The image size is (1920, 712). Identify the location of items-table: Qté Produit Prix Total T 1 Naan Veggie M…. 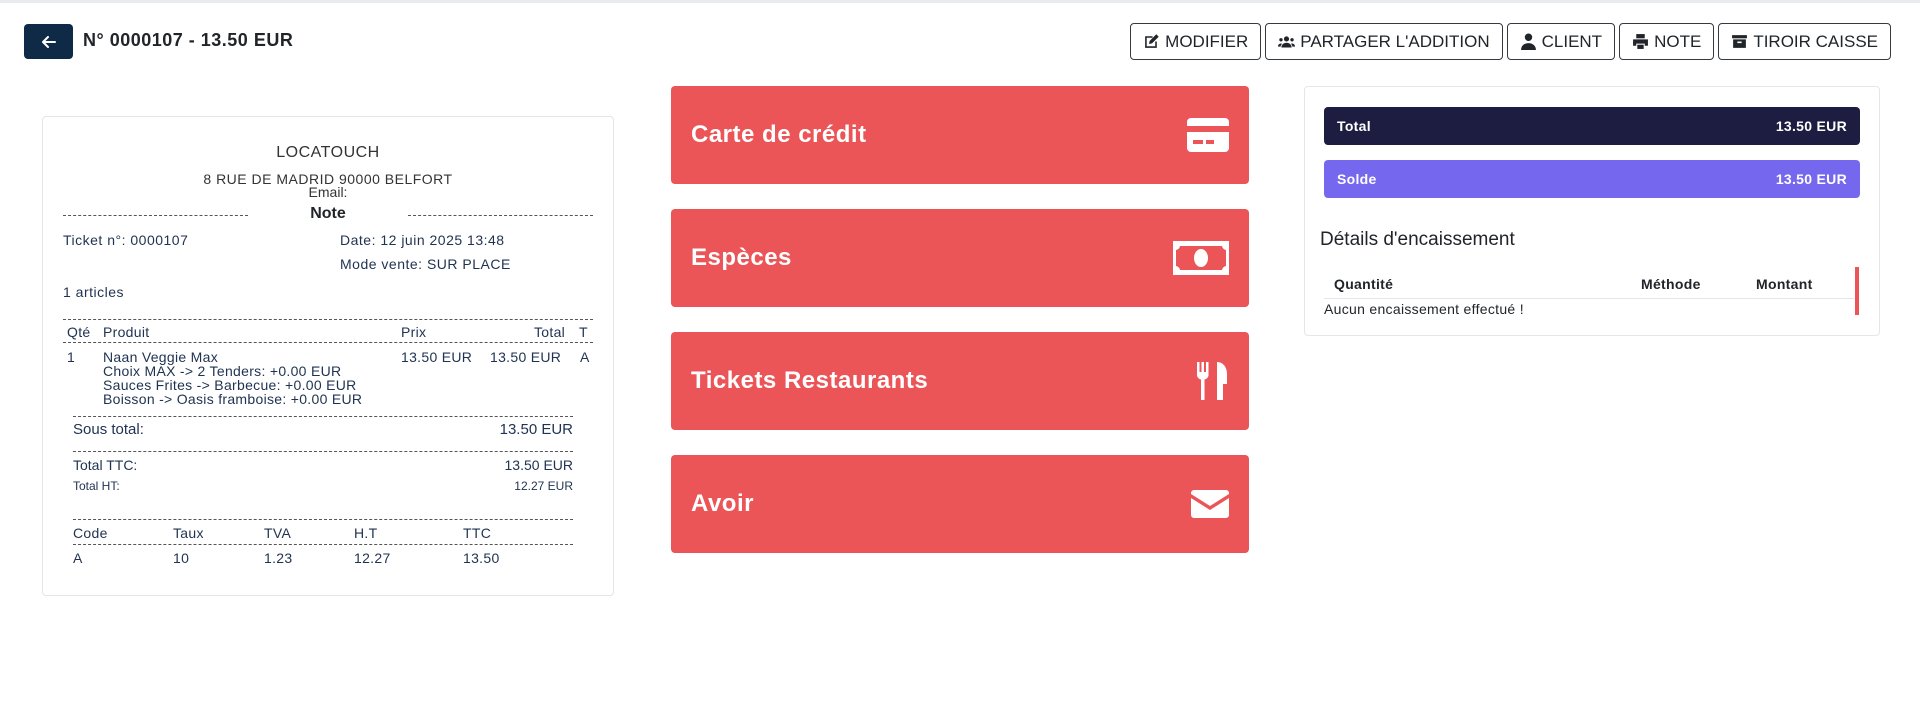
(328, 364).